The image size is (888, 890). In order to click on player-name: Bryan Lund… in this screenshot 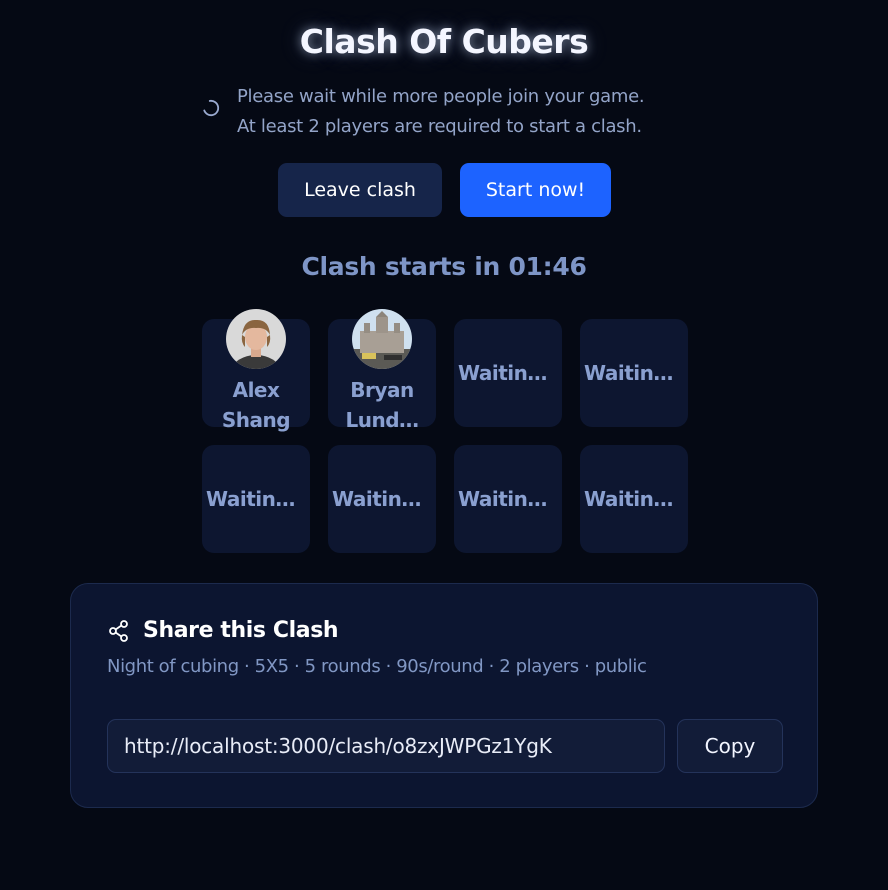, I will do `click(382, 405)`.